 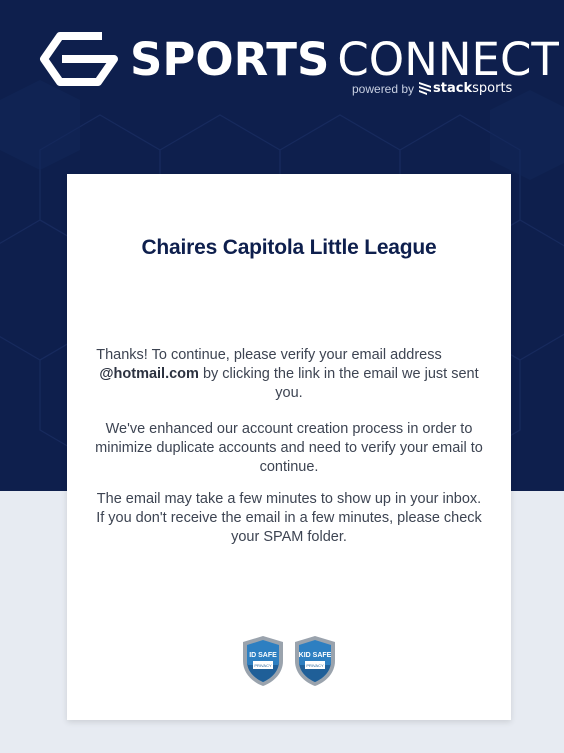 What do you see at coordinates (230, 59) in the screenshot?
I see `brand-name-bold: SPORTS` at bounding box center [230, 59].